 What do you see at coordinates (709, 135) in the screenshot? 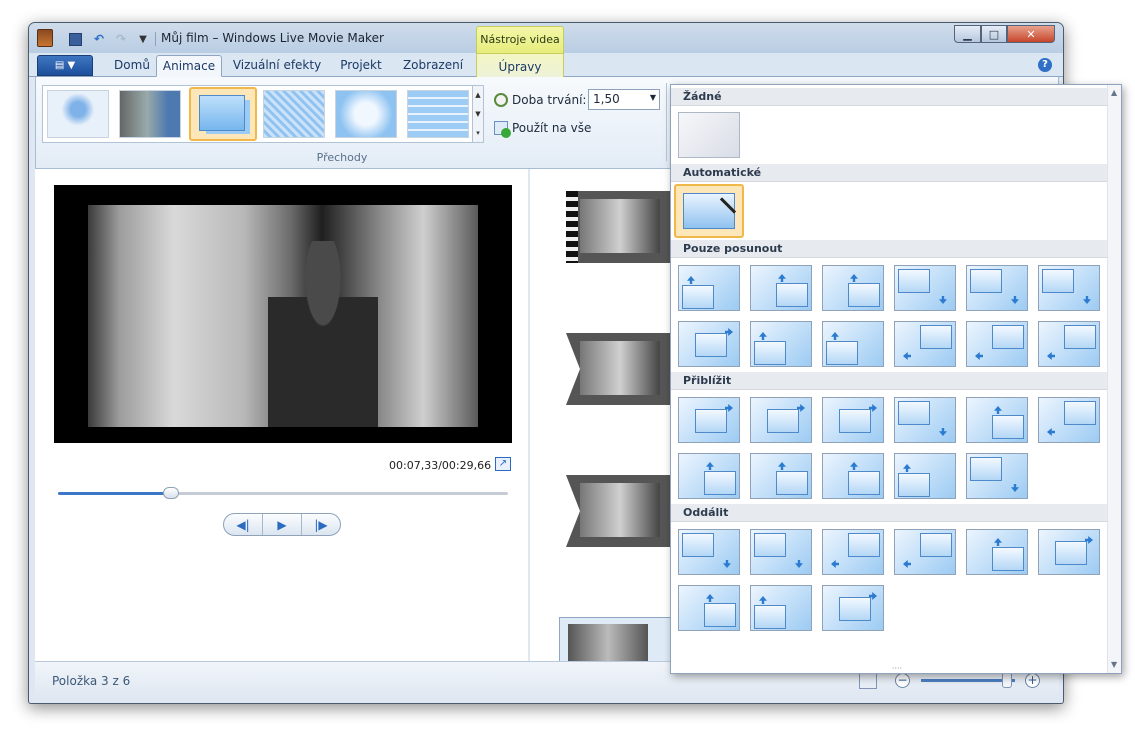
I see `transition-none-tile` at bounding box center [709, 135].